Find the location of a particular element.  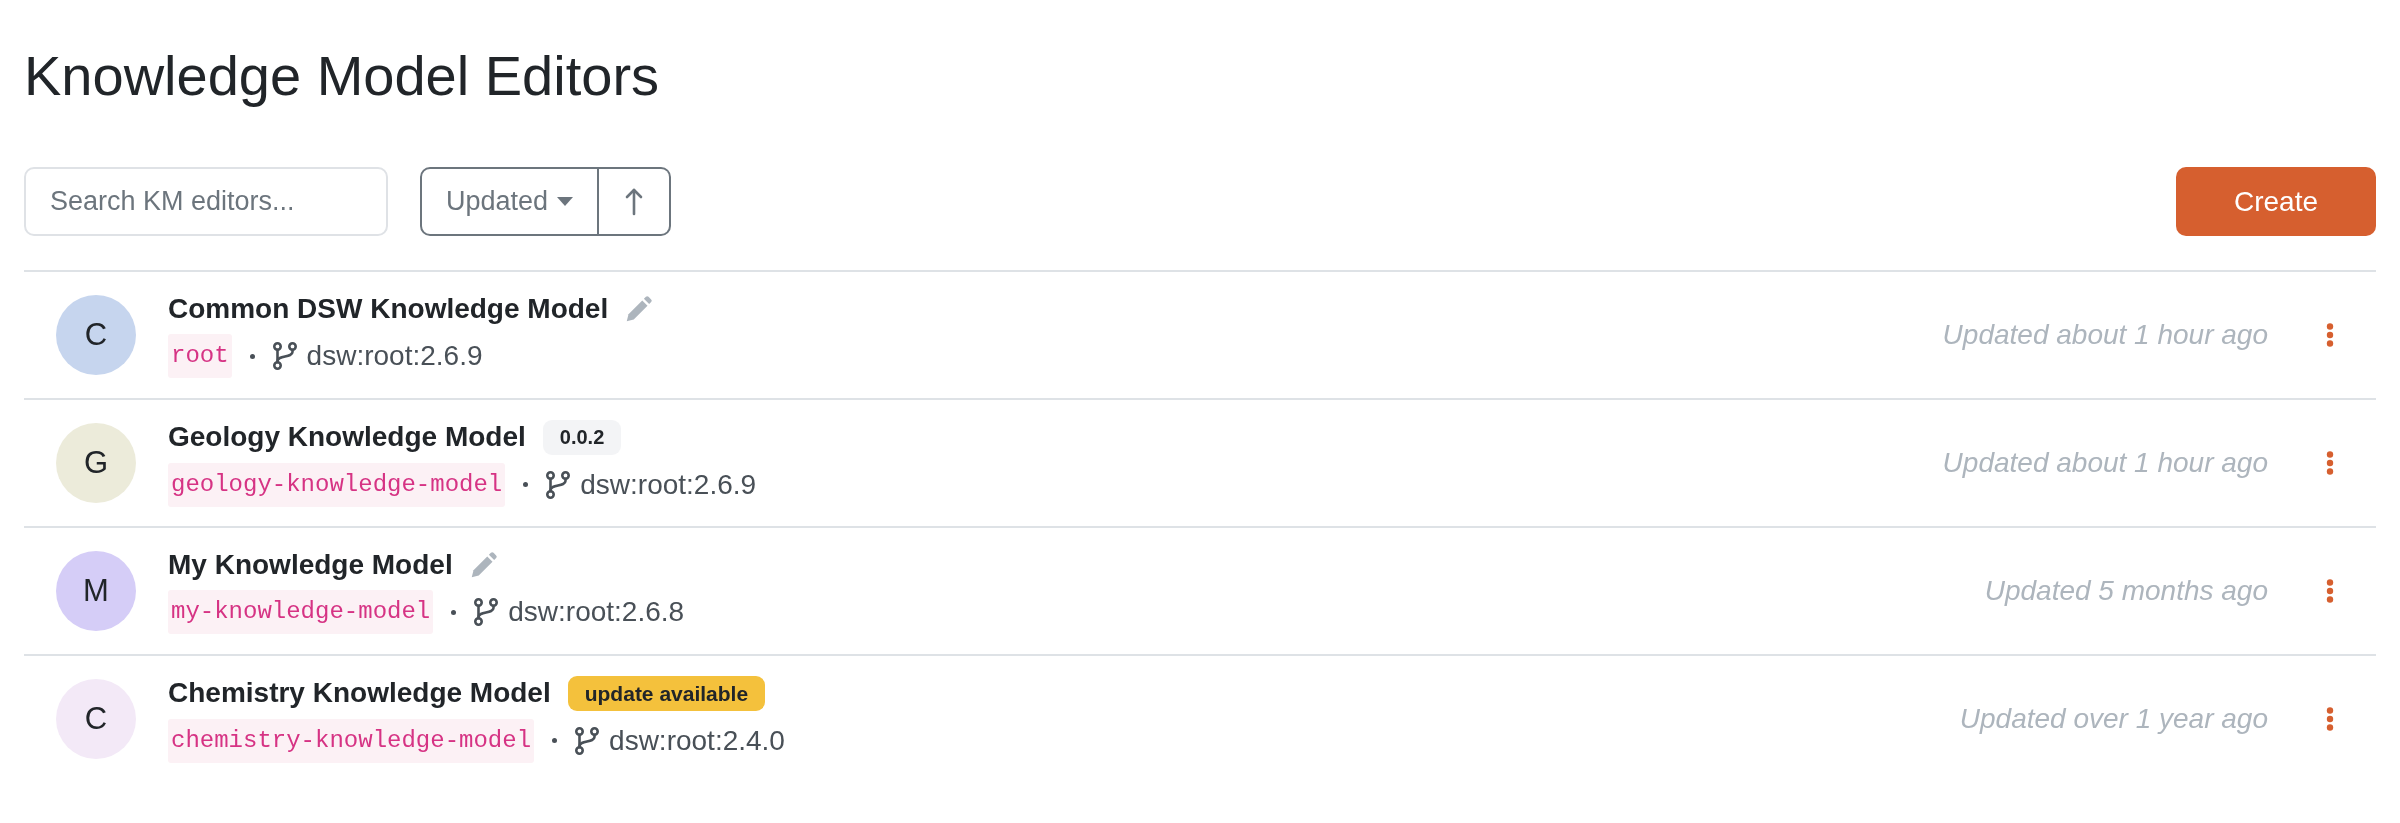

km-id-code: my-knowledge-model is located at coordinates (301, 612).